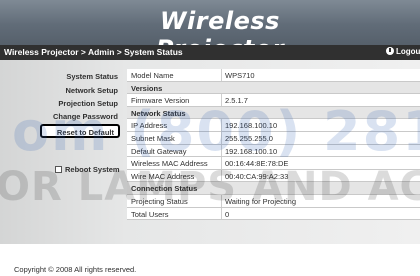  What do you see at coordinates (273, 214) in the screenshot?
I see `table-row: Total Users 0` at bounding box center [273, 214].